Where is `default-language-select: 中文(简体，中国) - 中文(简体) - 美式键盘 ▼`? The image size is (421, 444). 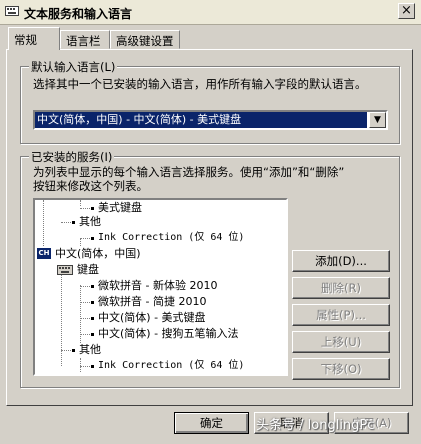
default-language-select: 中文(简体，中国) - 中文(简体) - 美式键盘 ▼ is located at coordinates (210, 120).